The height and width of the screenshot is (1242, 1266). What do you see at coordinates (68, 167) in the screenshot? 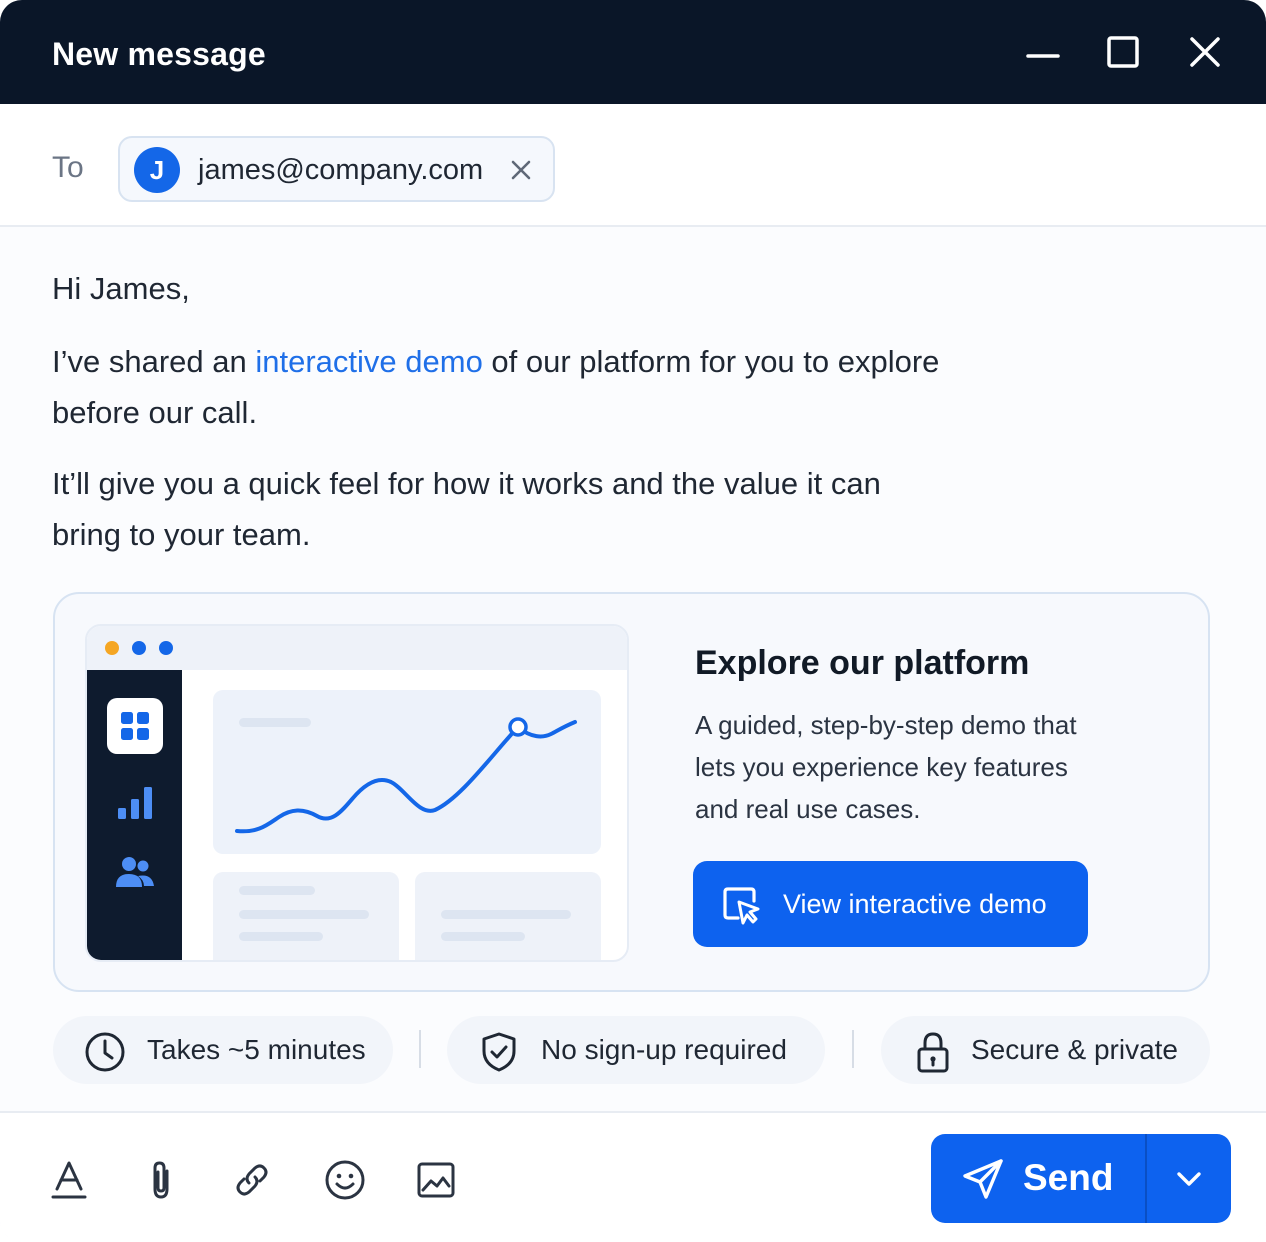
I see `to-label: To` at bounding box center [68, 167].